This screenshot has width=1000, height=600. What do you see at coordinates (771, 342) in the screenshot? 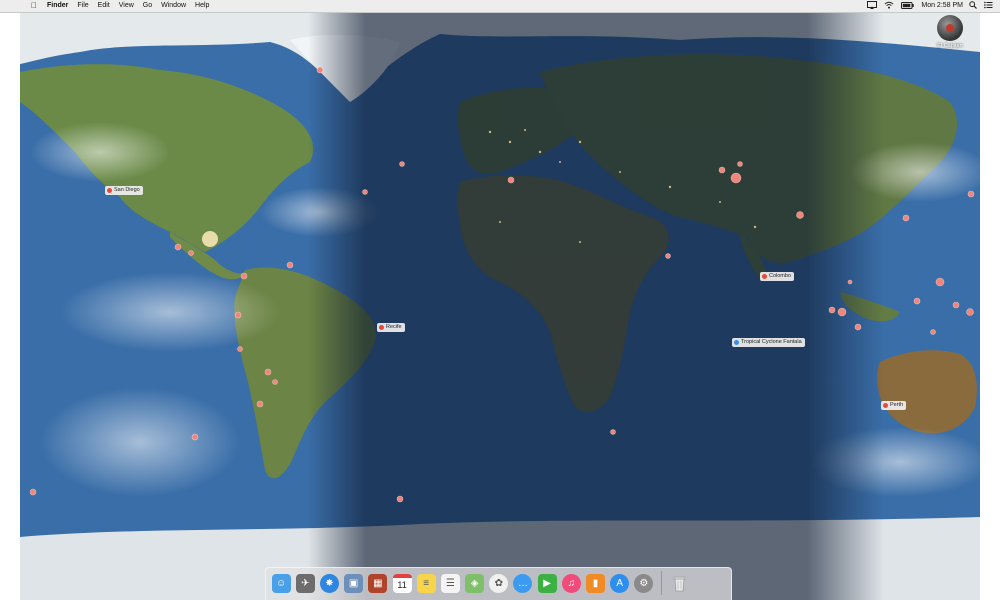
I see `place-name: Tropical Cyclone Fantala` at bounding box center [771, 342].